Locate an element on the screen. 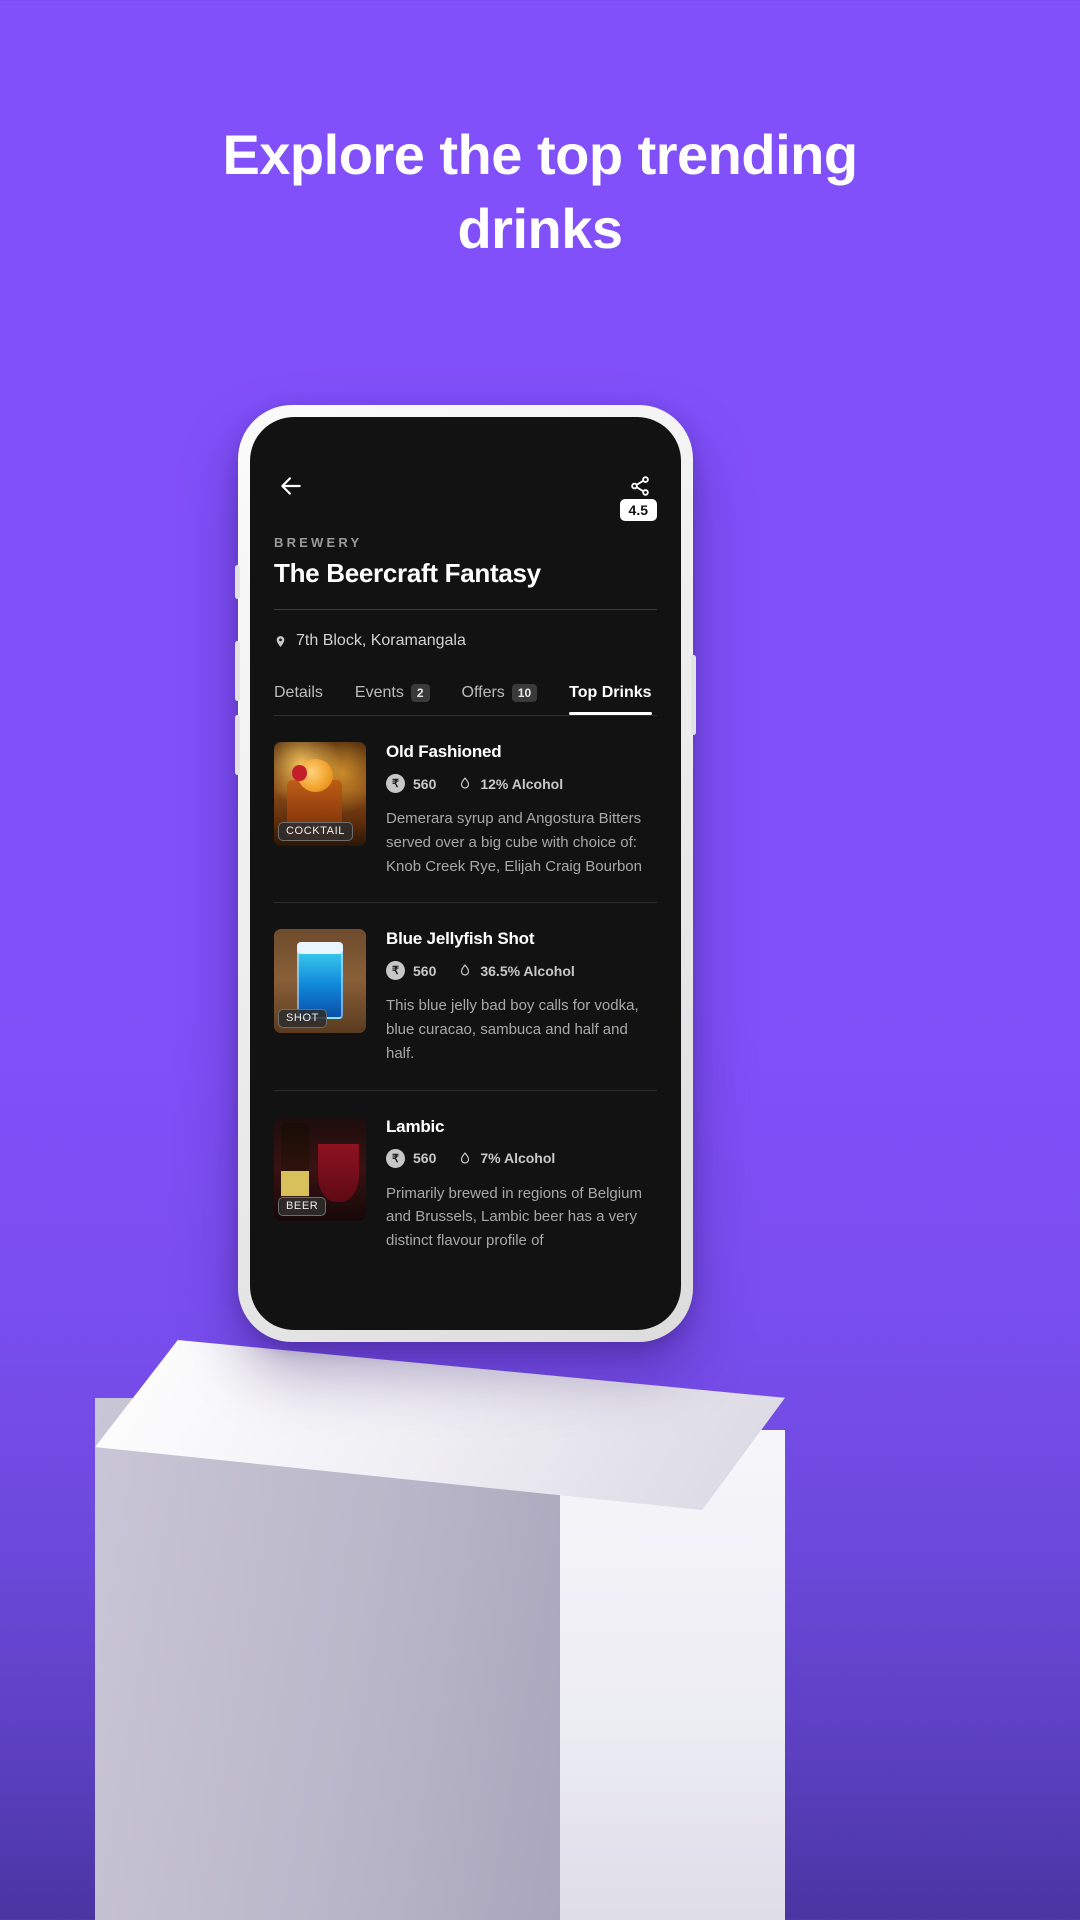 Image resolution: width=1080 pixels, height=1920 pixels. share-button is located at coordinates (640, 486).